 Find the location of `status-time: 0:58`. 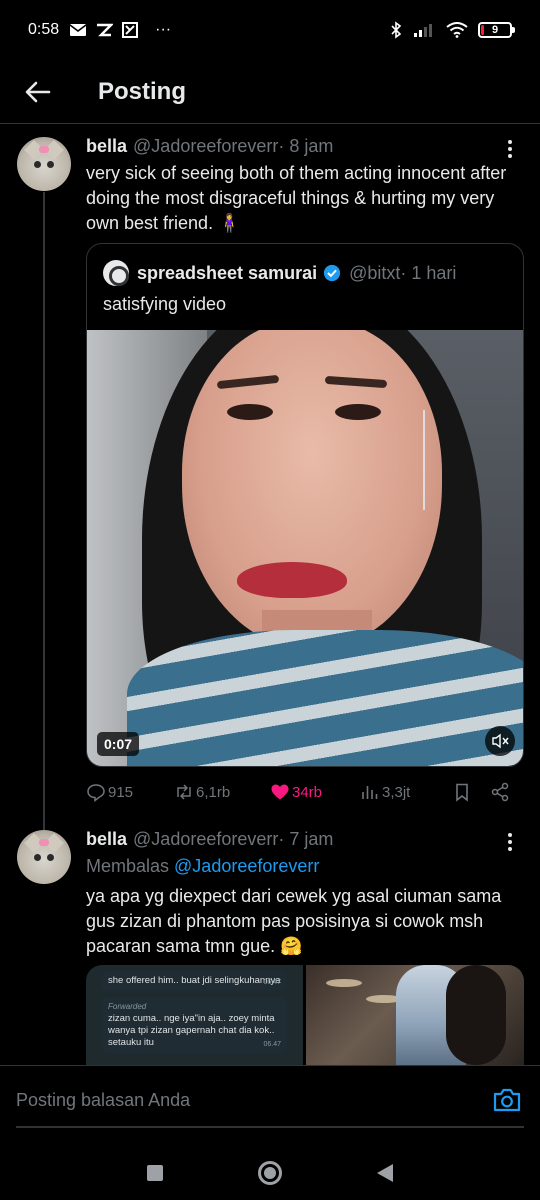

status-time: 0:58 is located at coordinates (44, 29).